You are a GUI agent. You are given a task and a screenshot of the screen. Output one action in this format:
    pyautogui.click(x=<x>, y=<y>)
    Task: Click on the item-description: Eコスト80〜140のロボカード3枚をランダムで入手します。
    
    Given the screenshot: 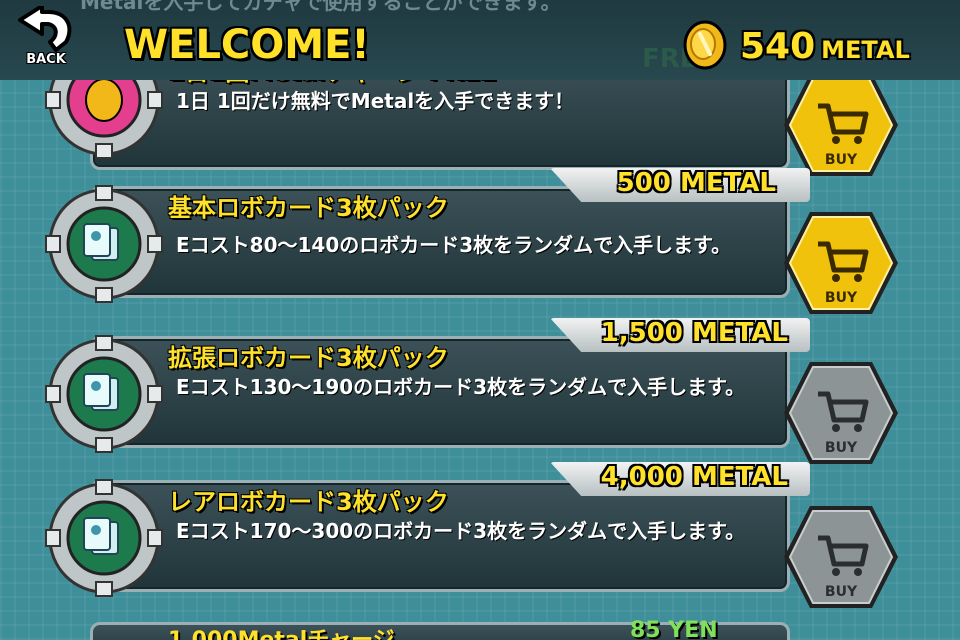 What is the action you would take?
    pyautogui.click(x=454, y=245)
    